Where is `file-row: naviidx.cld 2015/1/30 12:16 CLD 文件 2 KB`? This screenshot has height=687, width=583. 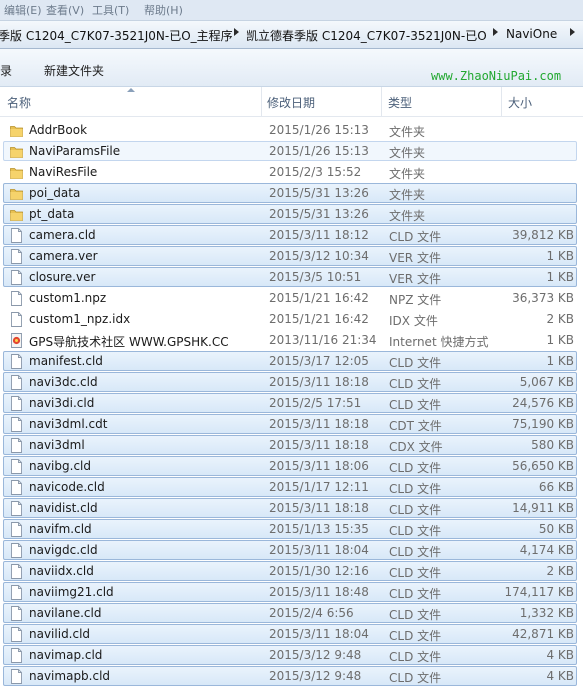
file-row: naviidx.cld 2015/1/30 12:16 CLD 文件 2 KB is located at coordinates (290, 571).